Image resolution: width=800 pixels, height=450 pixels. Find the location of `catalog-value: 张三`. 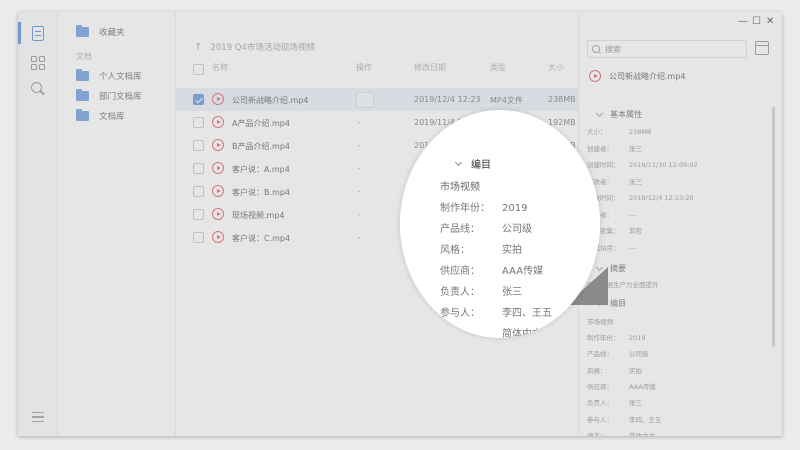

catalog-value: 张三 is located at coordinates (635, 403).